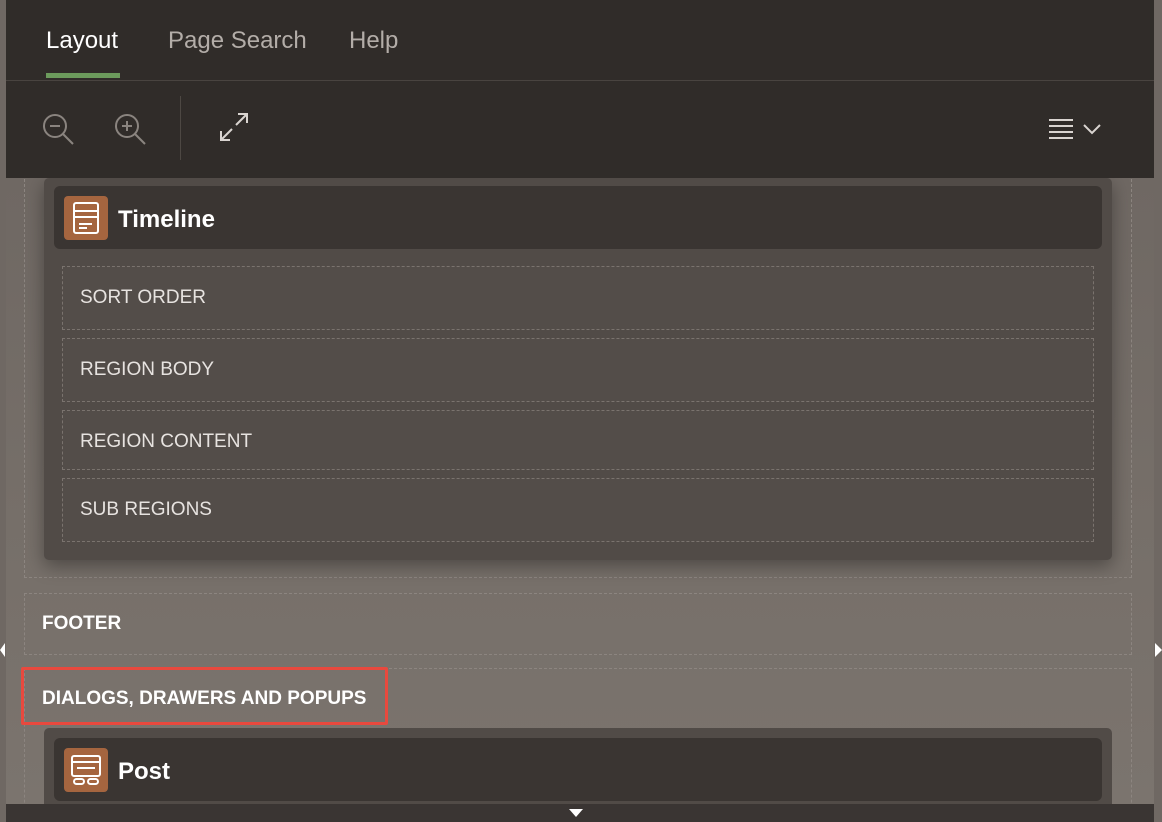 The image size is (1162, 822). I want to click on post-region-header: Post, so click(578, 769).